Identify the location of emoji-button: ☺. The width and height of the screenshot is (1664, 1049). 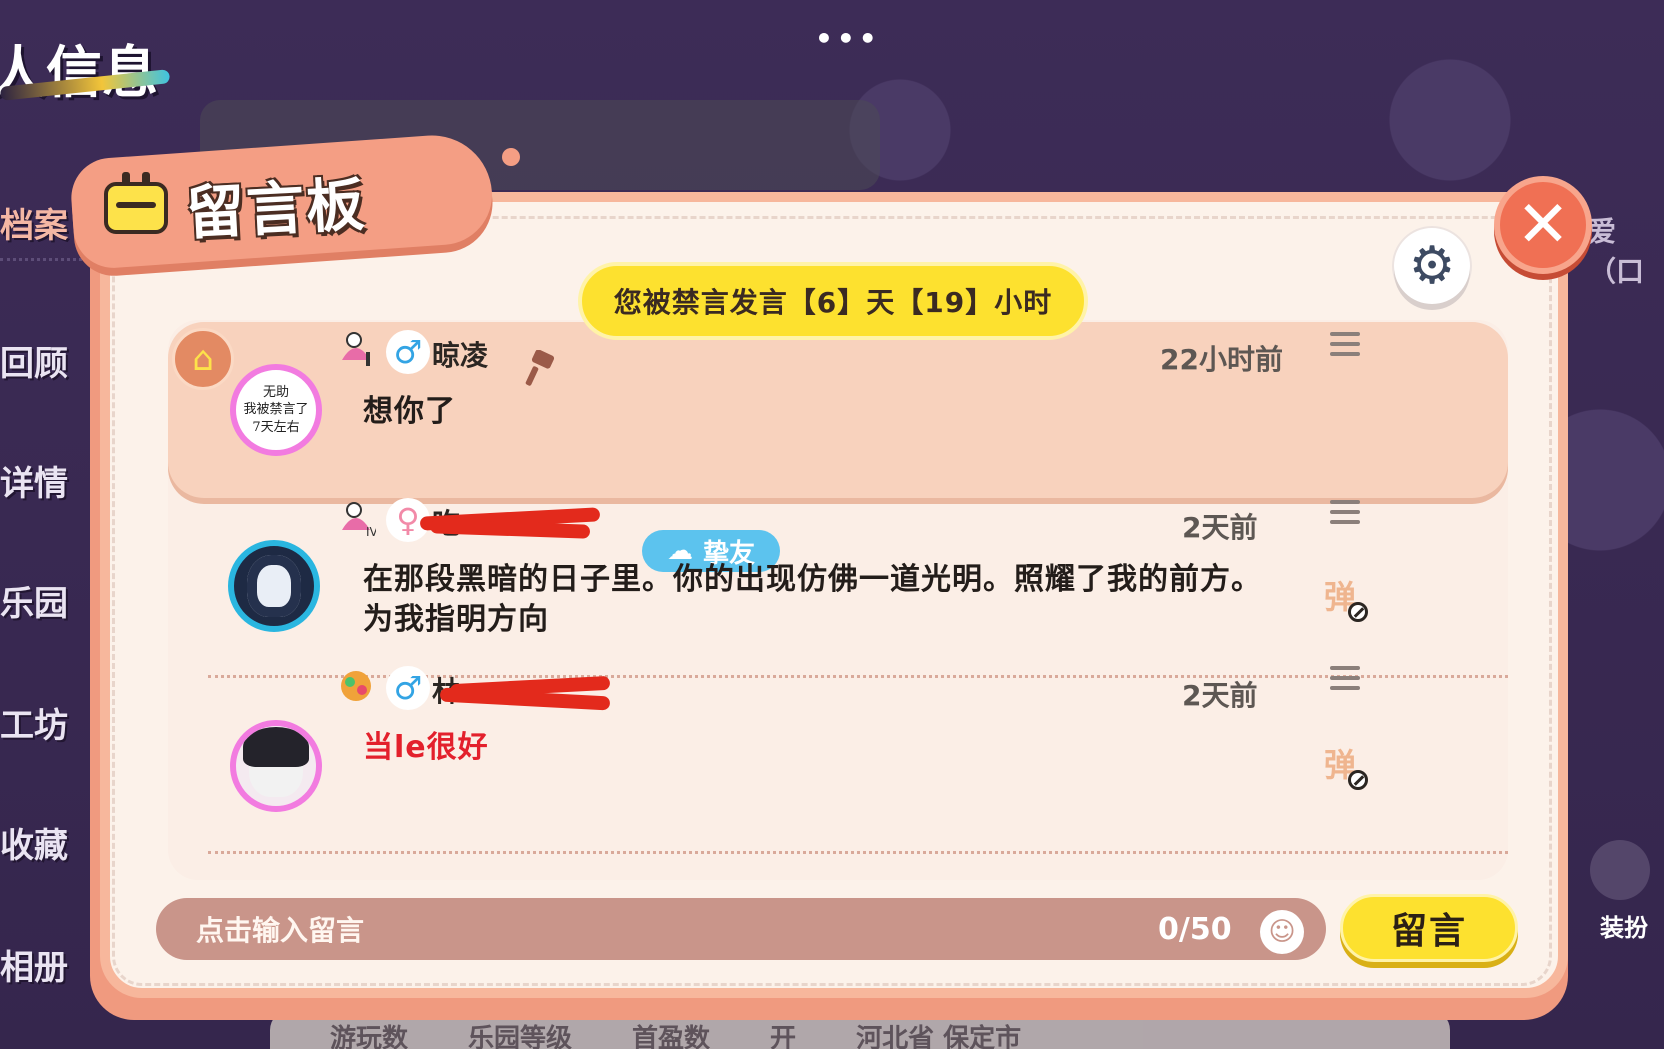
(1282, 932).